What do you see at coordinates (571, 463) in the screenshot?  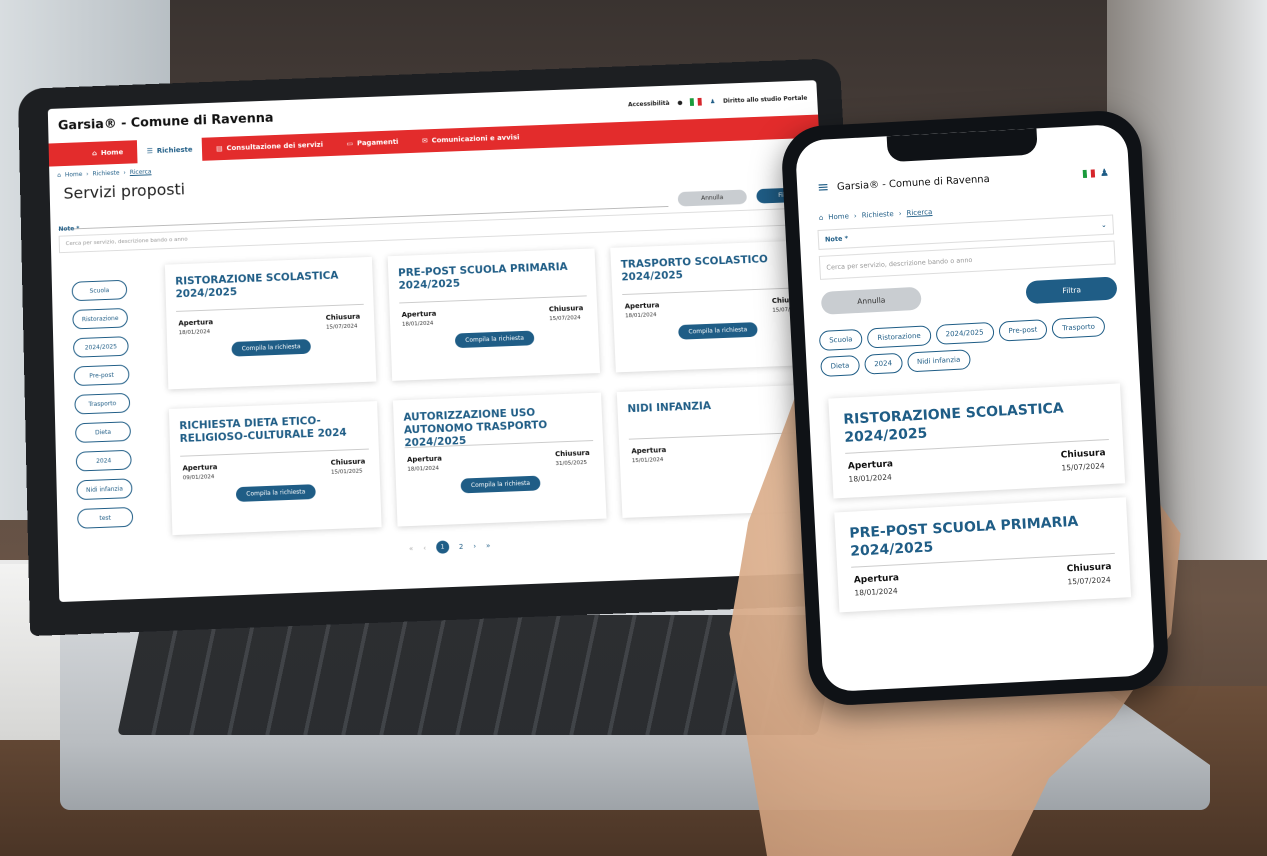 I see `close-date: 31/05/2025` at bounding box center [571, 463].